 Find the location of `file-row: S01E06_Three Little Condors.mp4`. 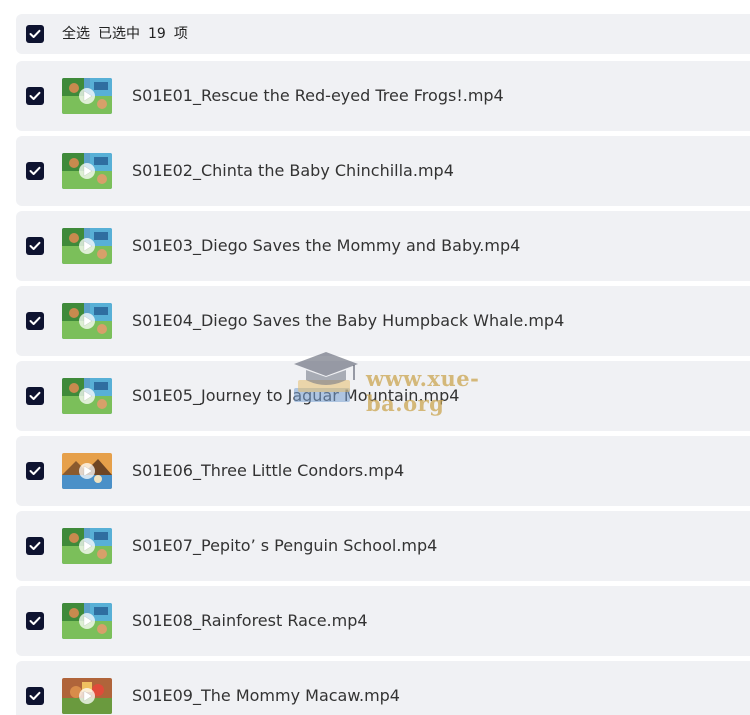

file-row: S01E06_Three Little Condors.mp4 is located at coordinates (383, 471).